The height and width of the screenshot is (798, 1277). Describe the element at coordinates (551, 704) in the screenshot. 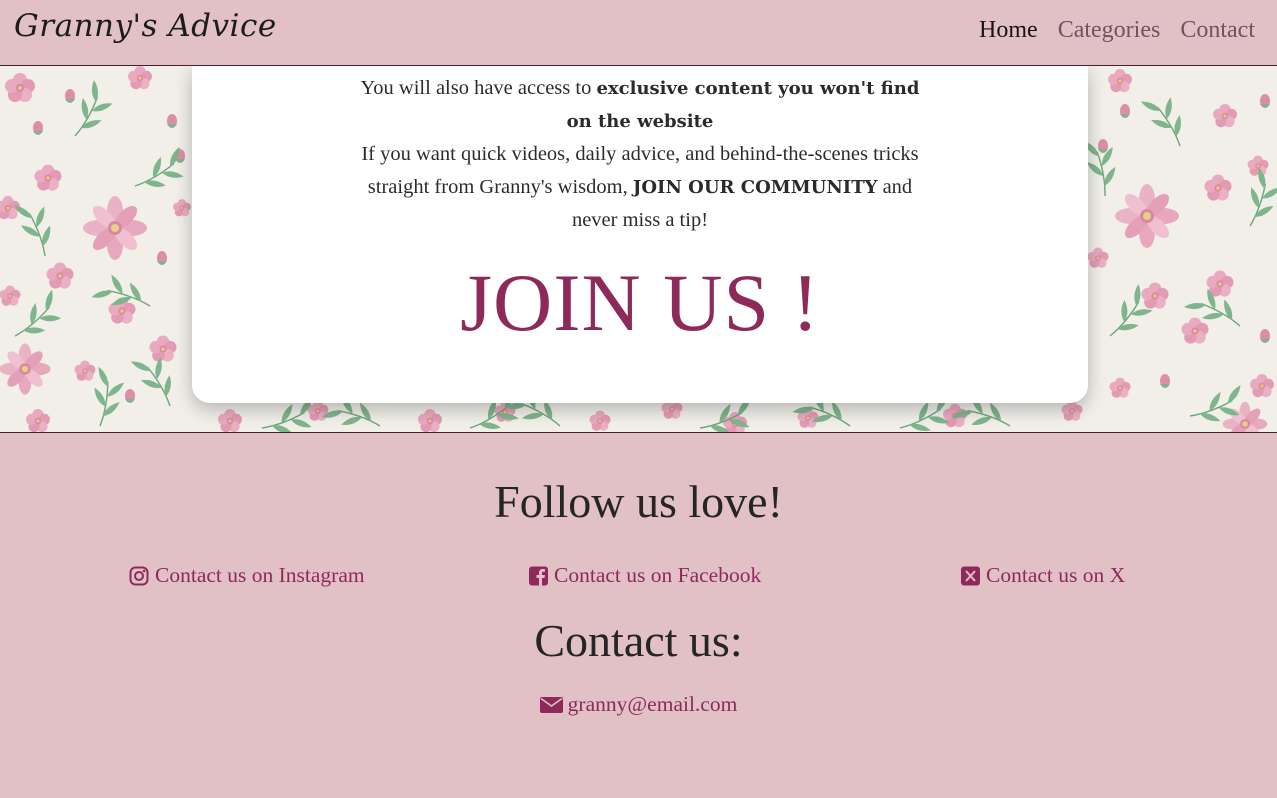

I see `envelope-icon` at that location.